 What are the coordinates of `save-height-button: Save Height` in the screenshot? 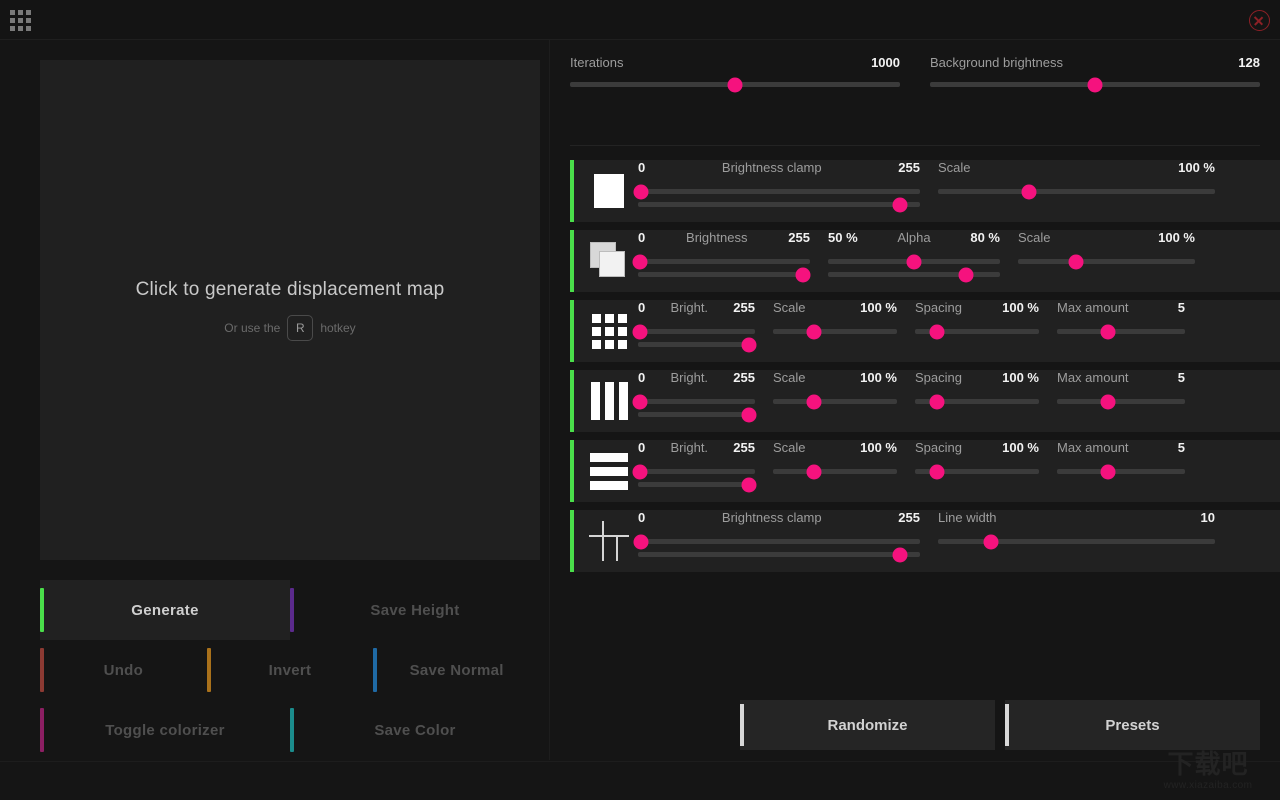 It's located at (415, 610).